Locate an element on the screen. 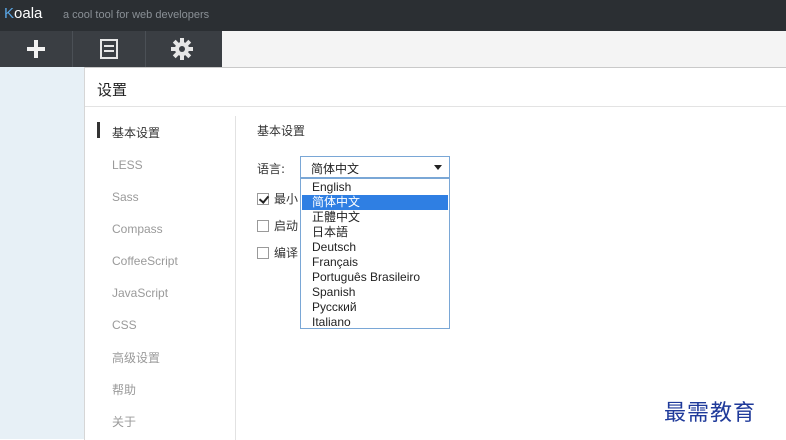  section-title: 基本设置 is located at coordinates (281, 131).